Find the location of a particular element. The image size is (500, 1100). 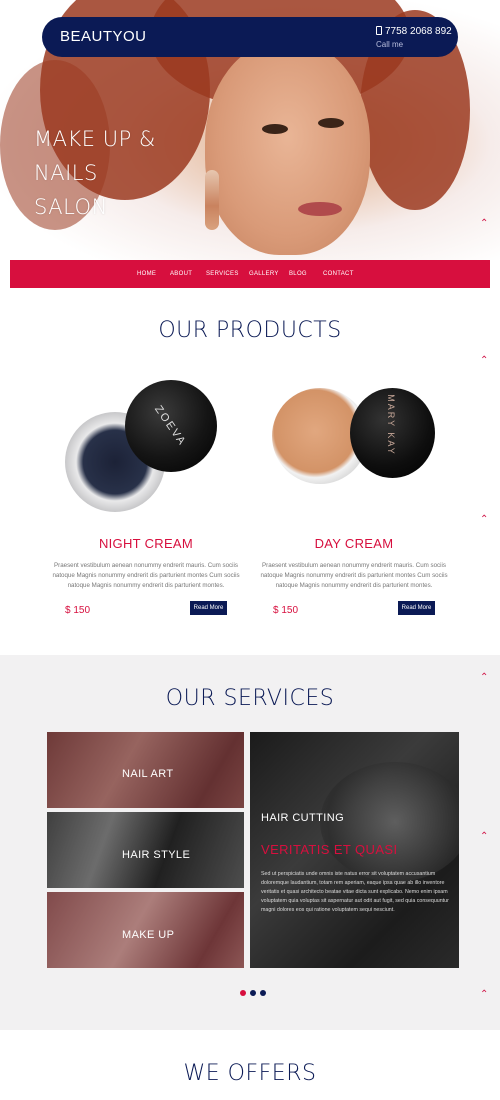

nav-services: SERVICES is located at coordinates (222, 274).